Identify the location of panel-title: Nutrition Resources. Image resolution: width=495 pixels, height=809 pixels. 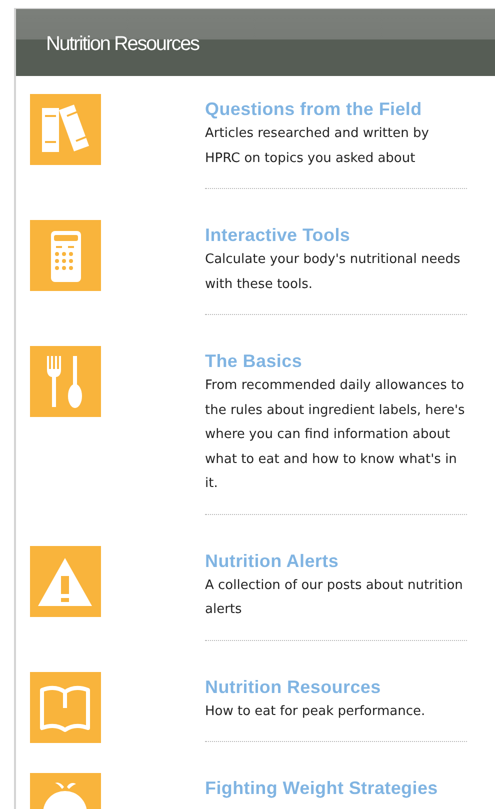
(122, 44).